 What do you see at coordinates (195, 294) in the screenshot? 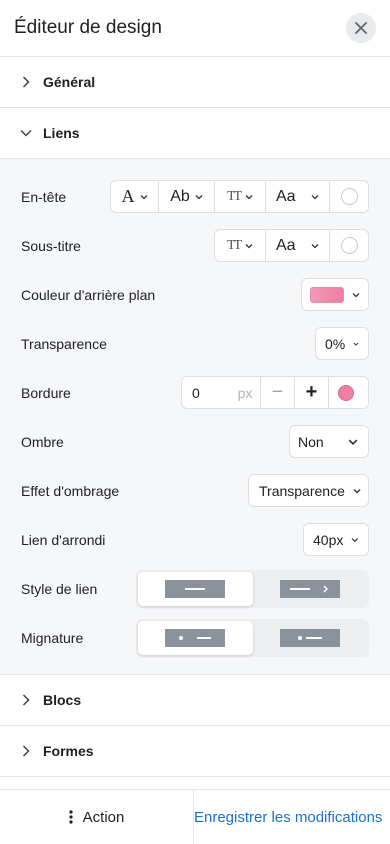
I see `row-couleur: Couleur d'arrière plan` at bounding box center [195, 294].